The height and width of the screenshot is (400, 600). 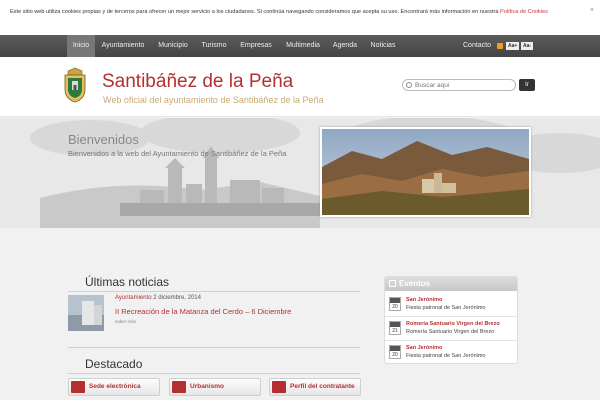 What do you see at coordinates (173, 46) in the screenshot?
I see `nav-item-municipio: Municipio` at bounding box center [173, 46].